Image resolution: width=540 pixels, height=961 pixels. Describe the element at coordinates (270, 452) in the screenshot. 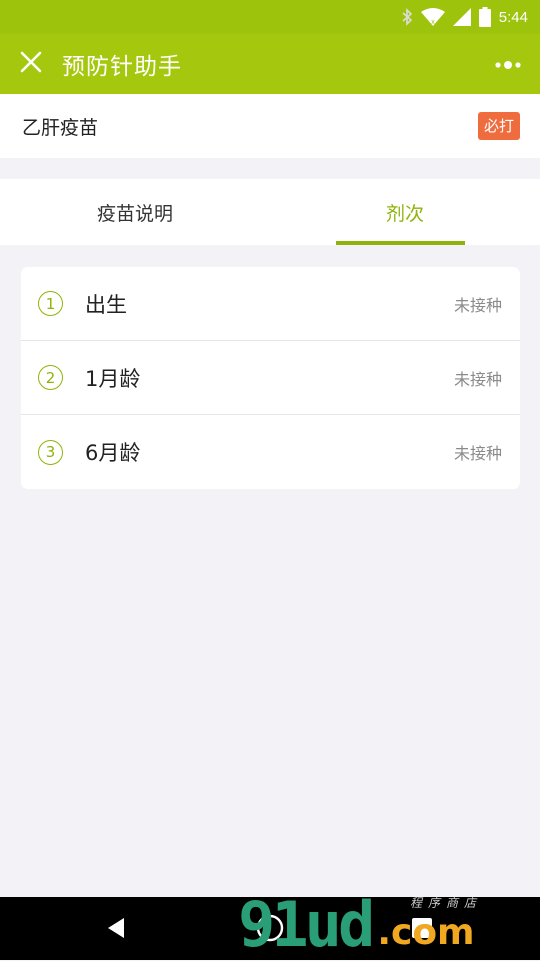

I see `list-item: 3 6月龄 未接种` at that location.